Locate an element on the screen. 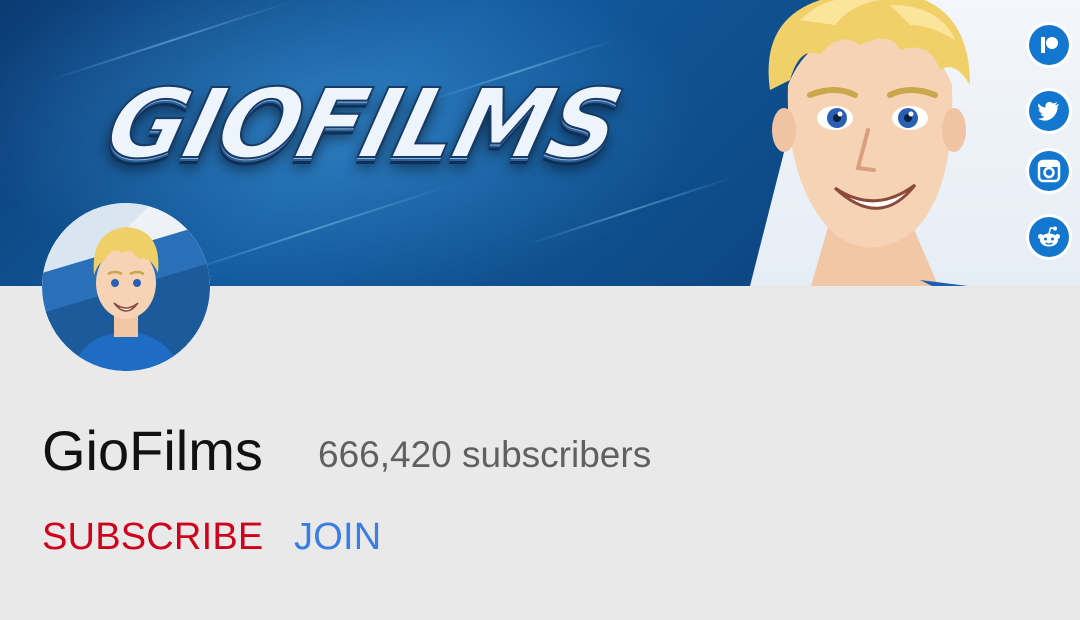 The image size is (1080, 620). twitter-icon is located at coordinates (1049, 111).